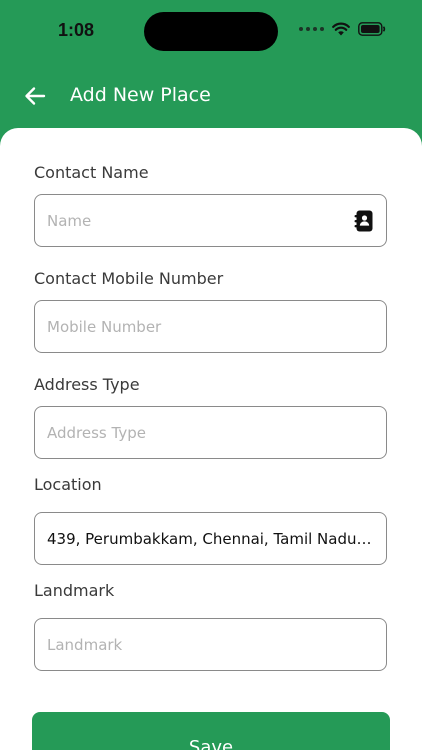 The height and width of the screenshot is (750, 422). Describe the element at coordinates (211, 731) in the screenshot. I see `save-button: Save` at that location.